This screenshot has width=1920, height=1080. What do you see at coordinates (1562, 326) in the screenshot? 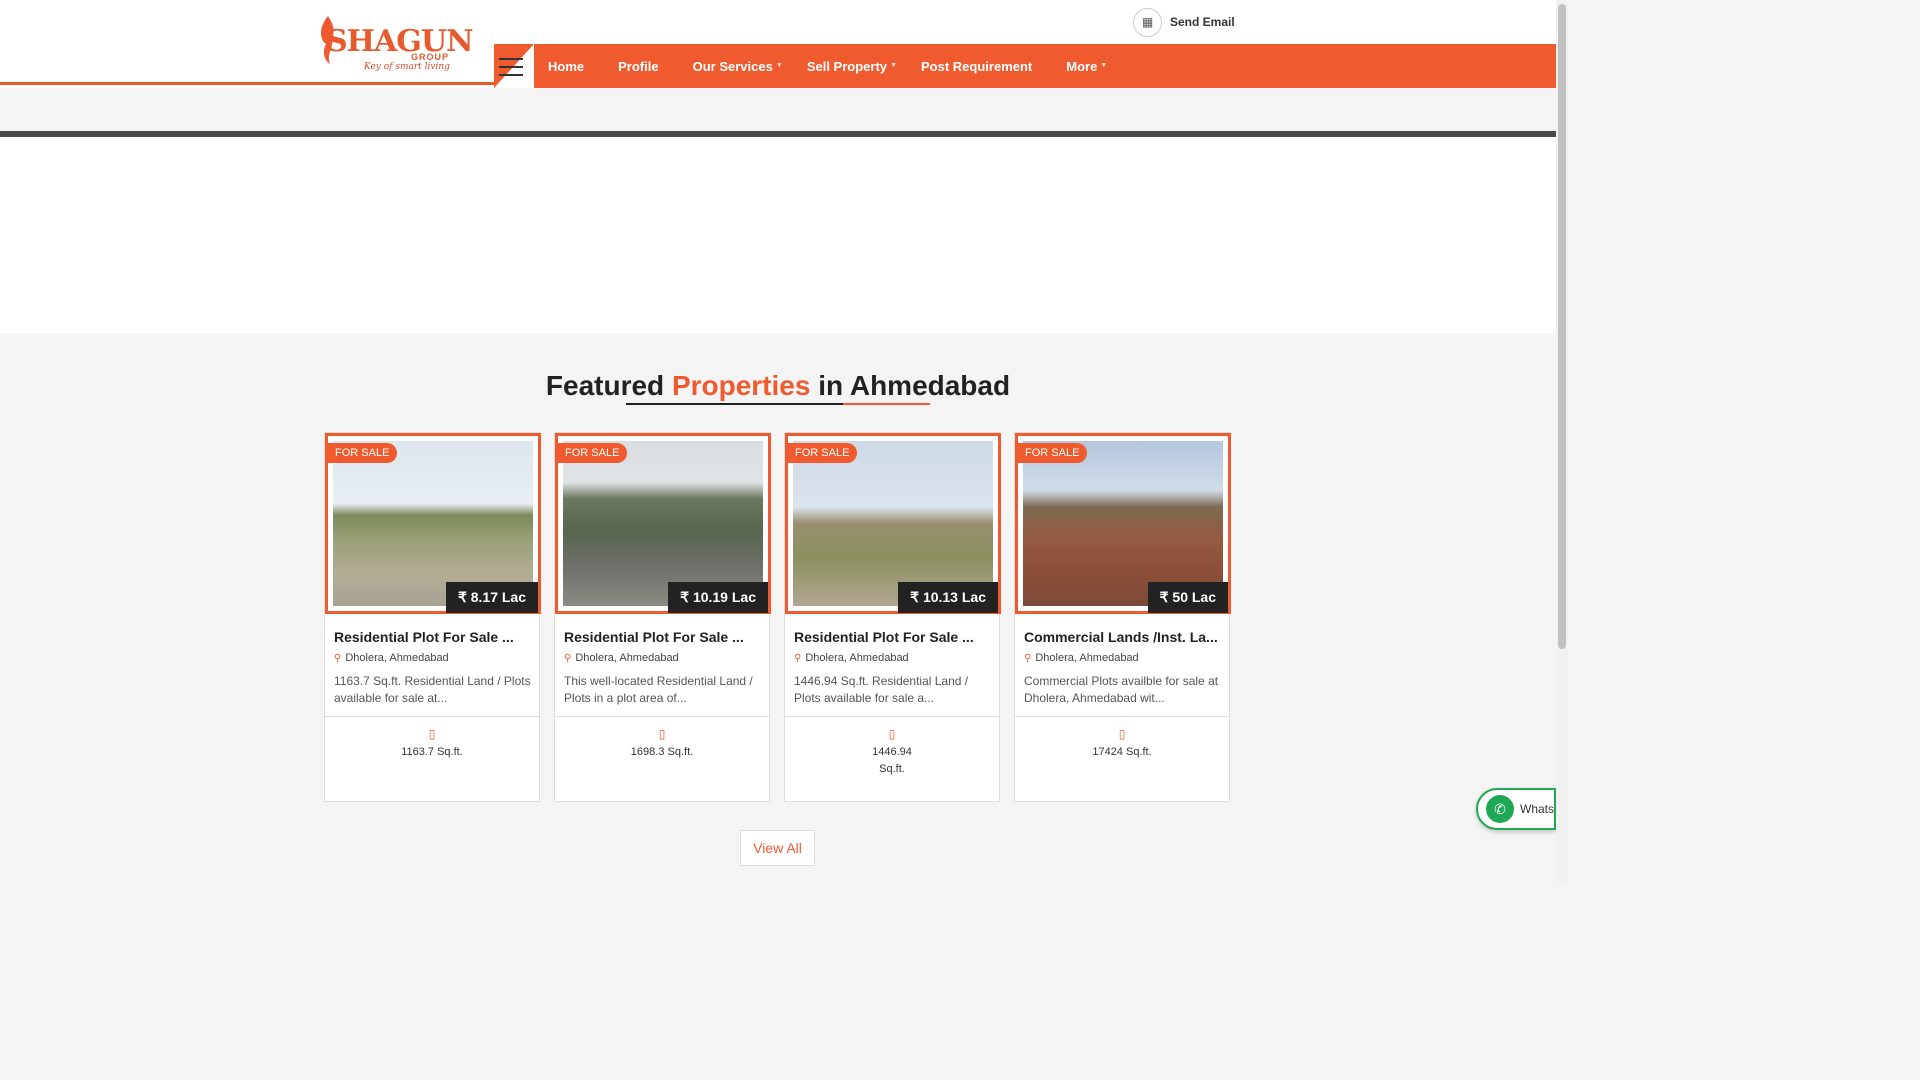
I see `scrollbar-thumb` at bounding box center [1562, 326].